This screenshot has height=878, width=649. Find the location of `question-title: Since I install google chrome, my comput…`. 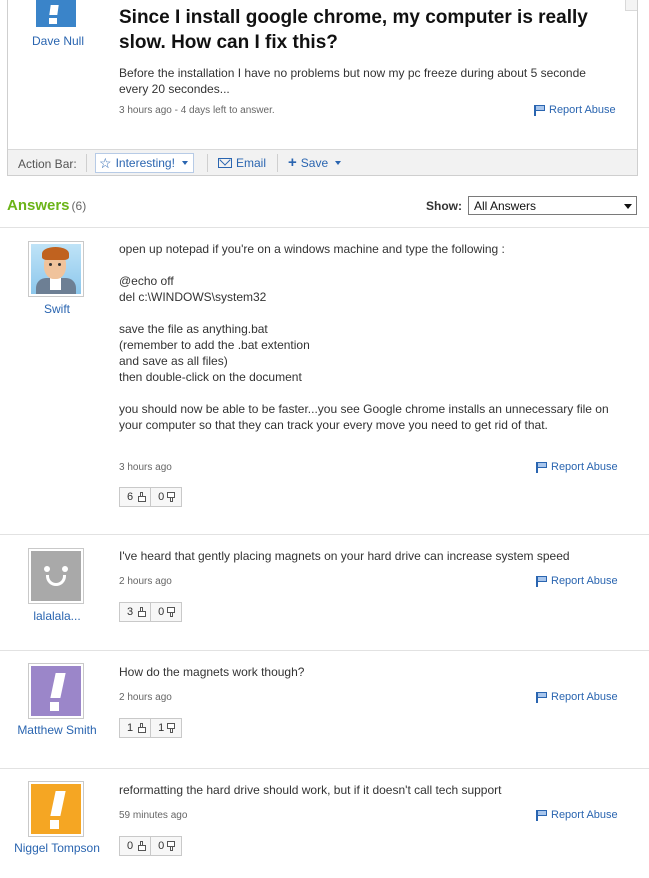

question-title: Since I install google chrome, my comput… is located at coordinates (353, 30).